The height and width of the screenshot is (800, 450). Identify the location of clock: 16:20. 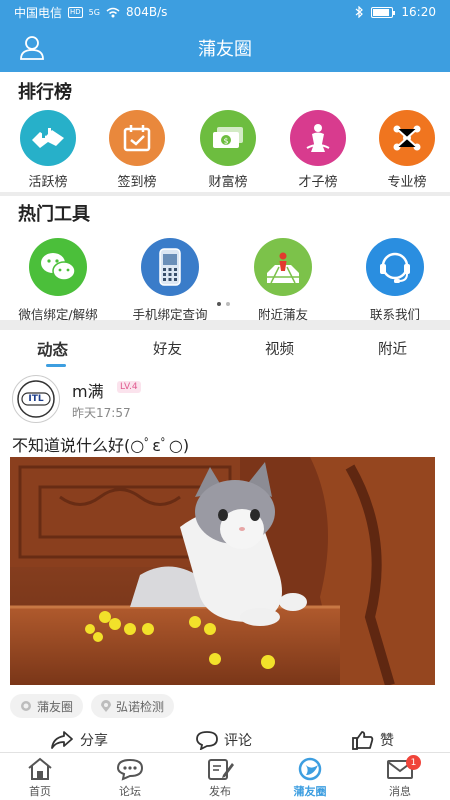
(418, 12).